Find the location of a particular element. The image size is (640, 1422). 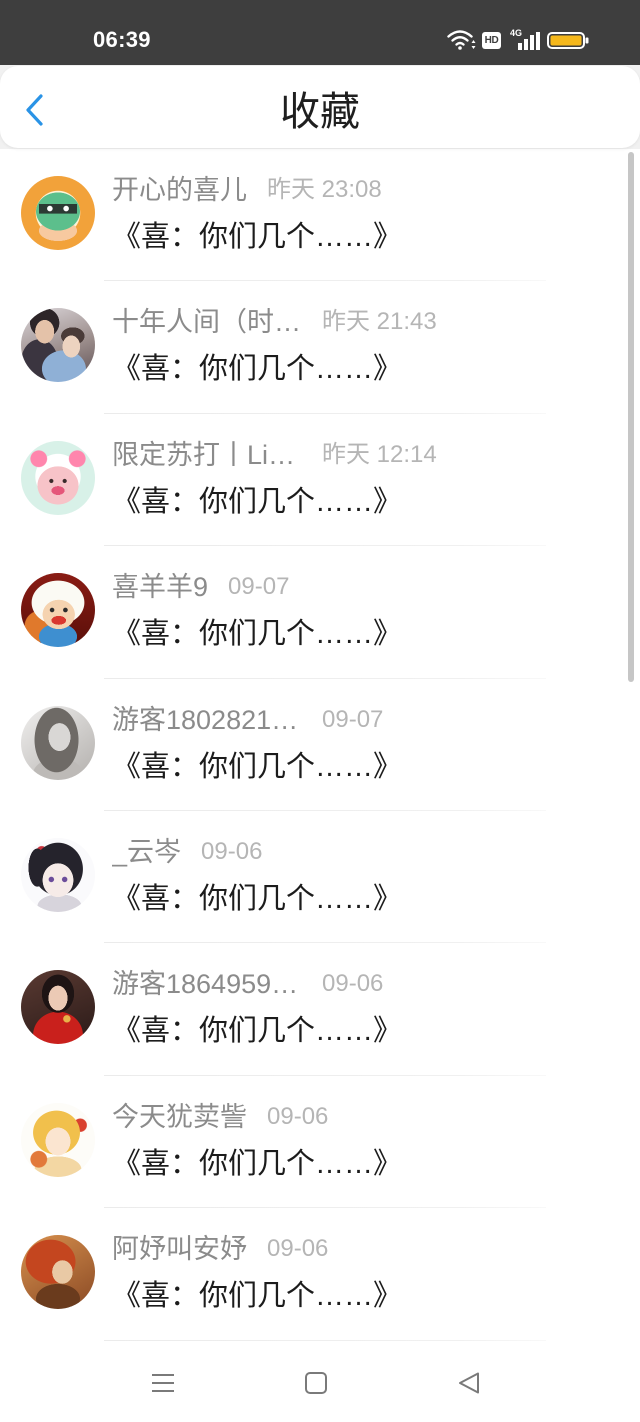

sender-name: 喜羊羊9 is located at coordinates (160, 587).